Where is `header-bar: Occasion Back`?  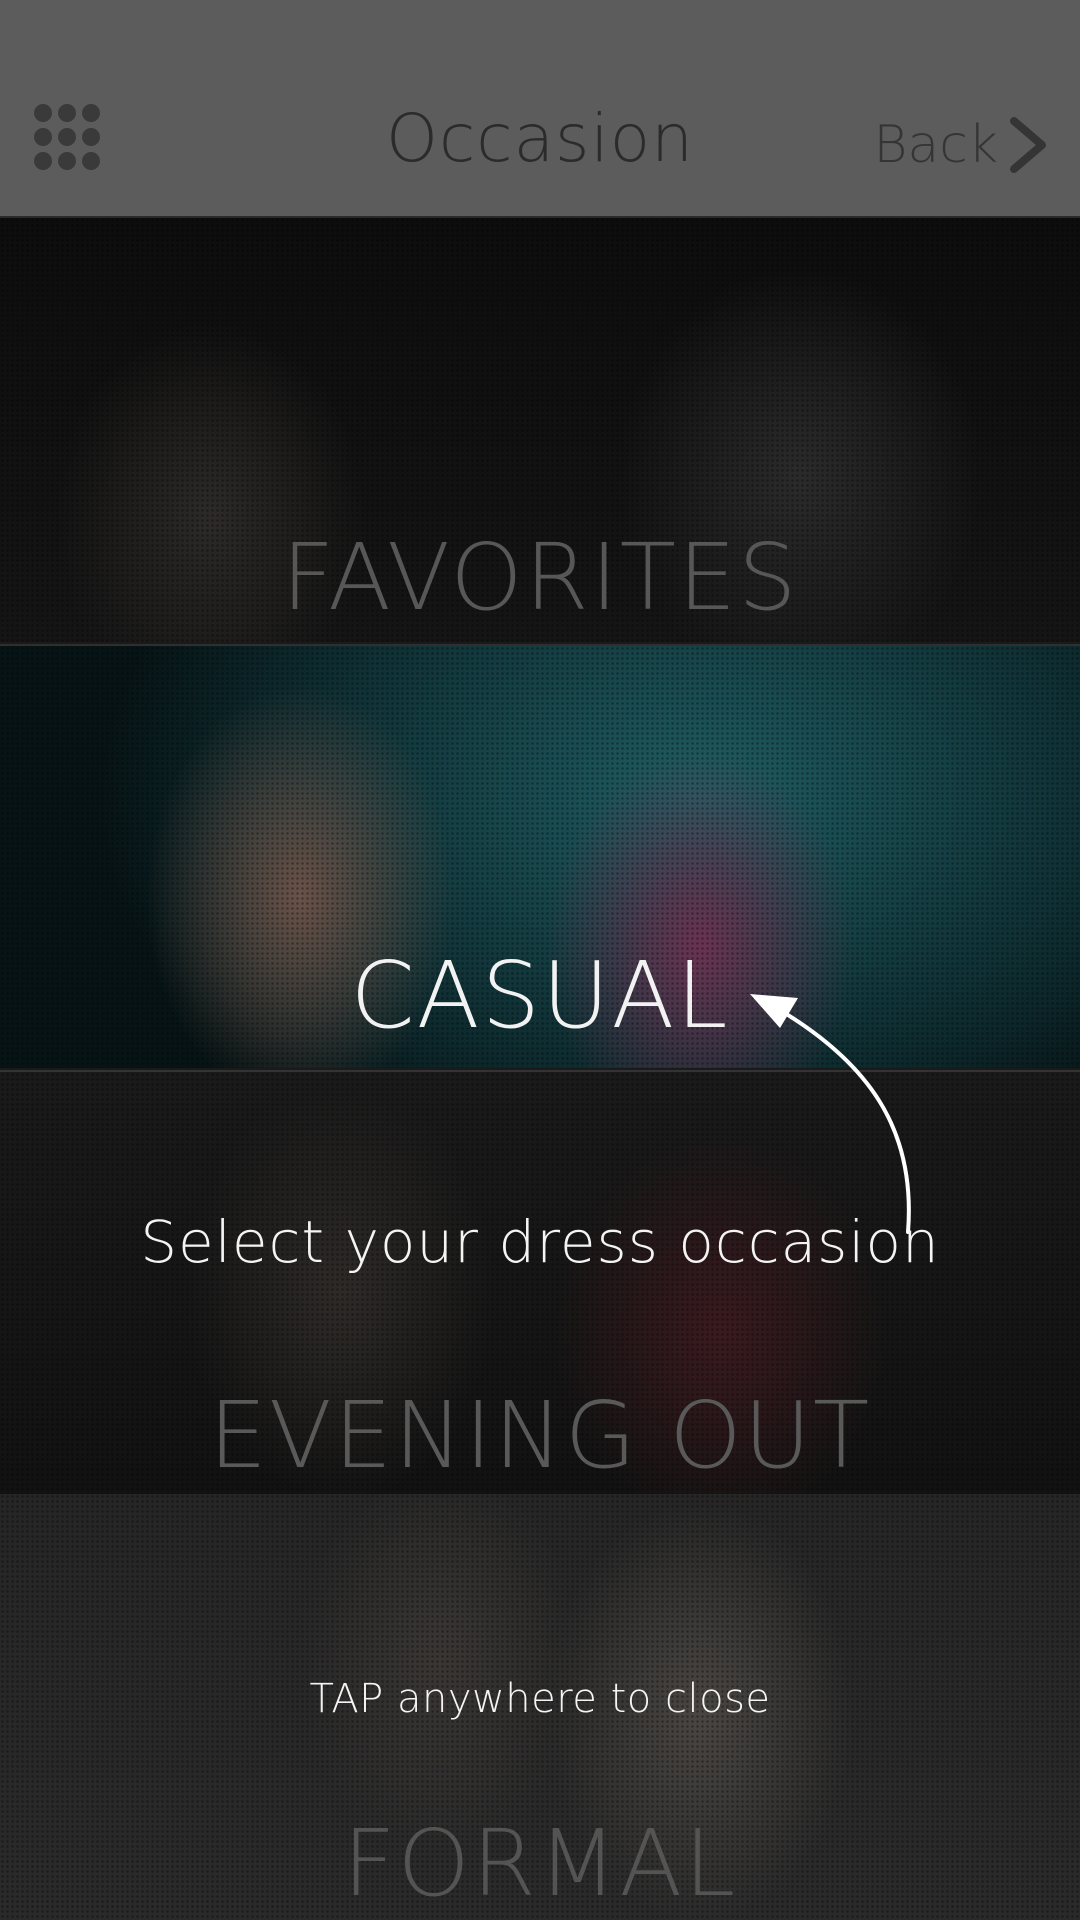
header-bar: Occasion Back is located at coordinates (540, 109).